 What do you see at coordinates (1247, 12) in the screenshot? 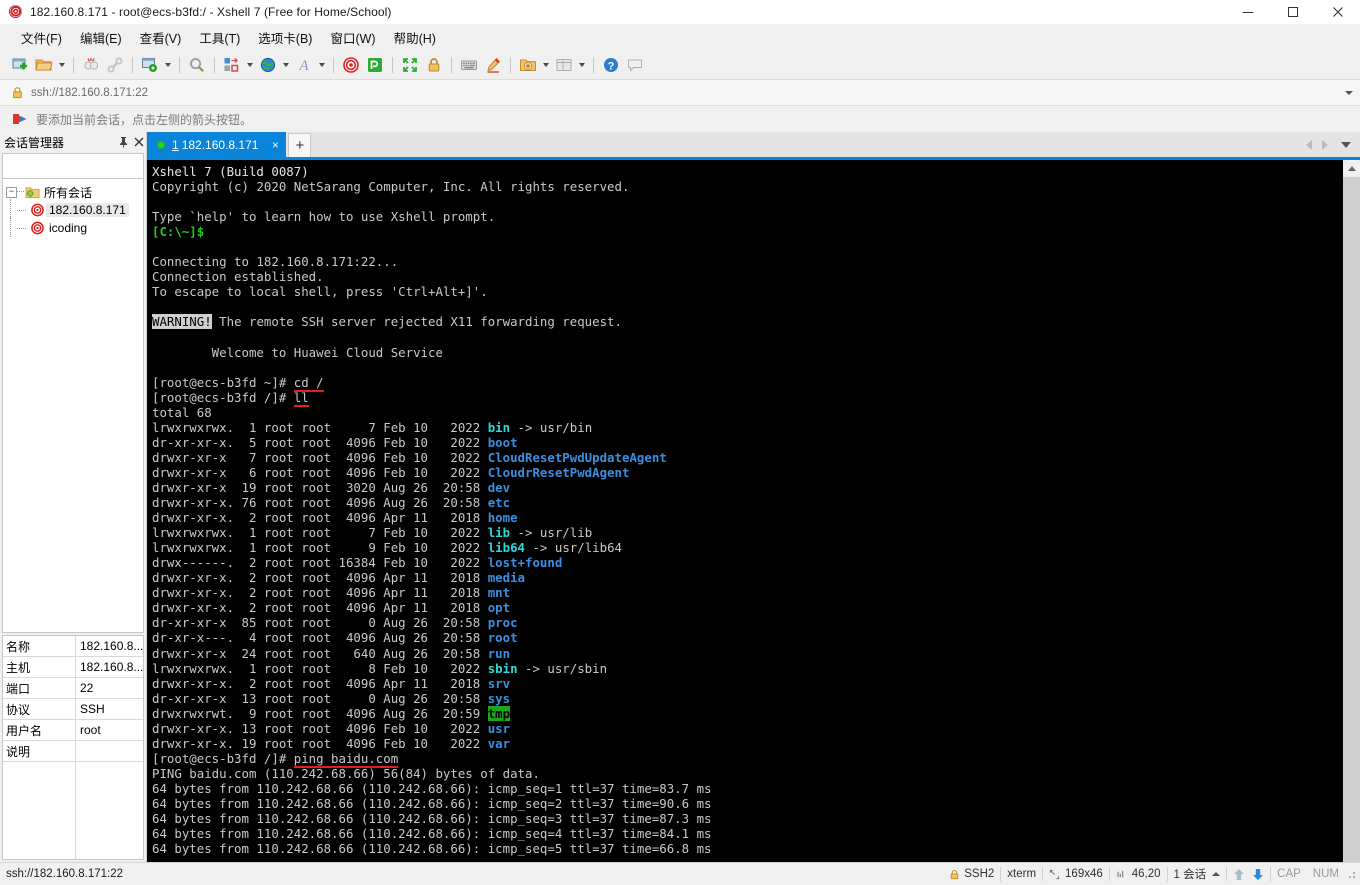
I see `minimize-button` at bounding box center [1247, 12].